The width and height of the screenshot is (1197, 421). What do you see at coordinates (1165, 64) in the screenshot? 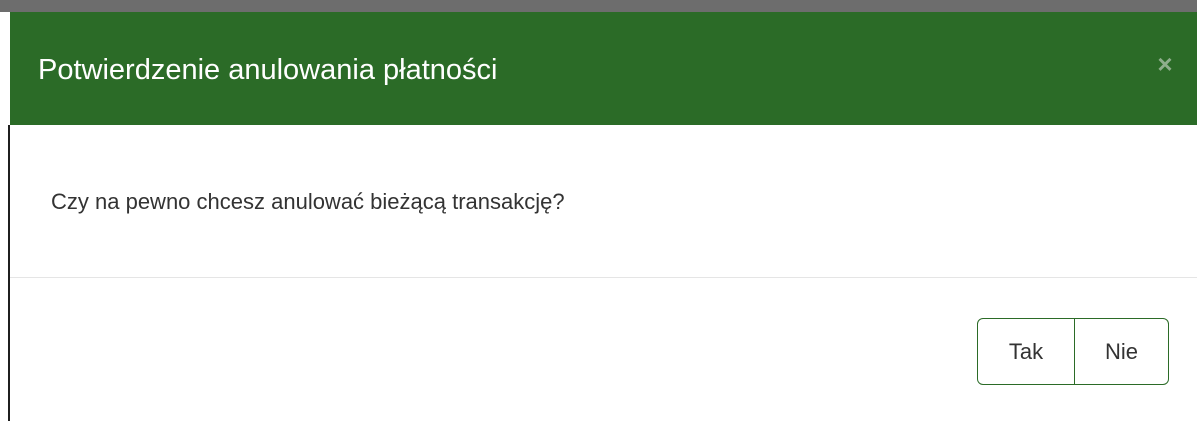
I see `close-icon: ×` at bounding box center [1165, 64].